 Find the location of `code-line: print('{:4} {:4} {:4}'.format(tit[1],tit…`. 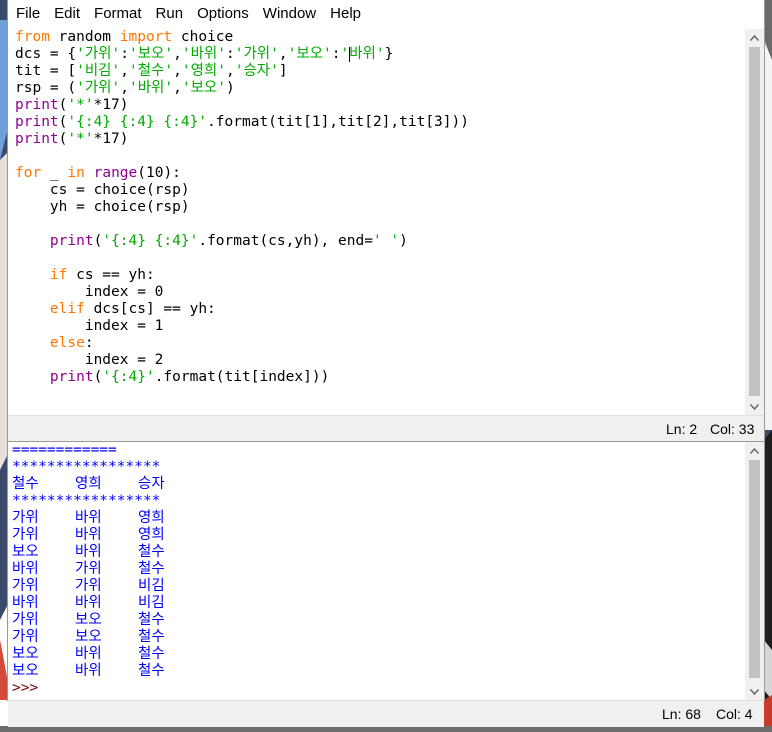

code-line: print('{:4} {:4} {:4}'.format(tit[1],tit… is located at coordinates (377, 122).